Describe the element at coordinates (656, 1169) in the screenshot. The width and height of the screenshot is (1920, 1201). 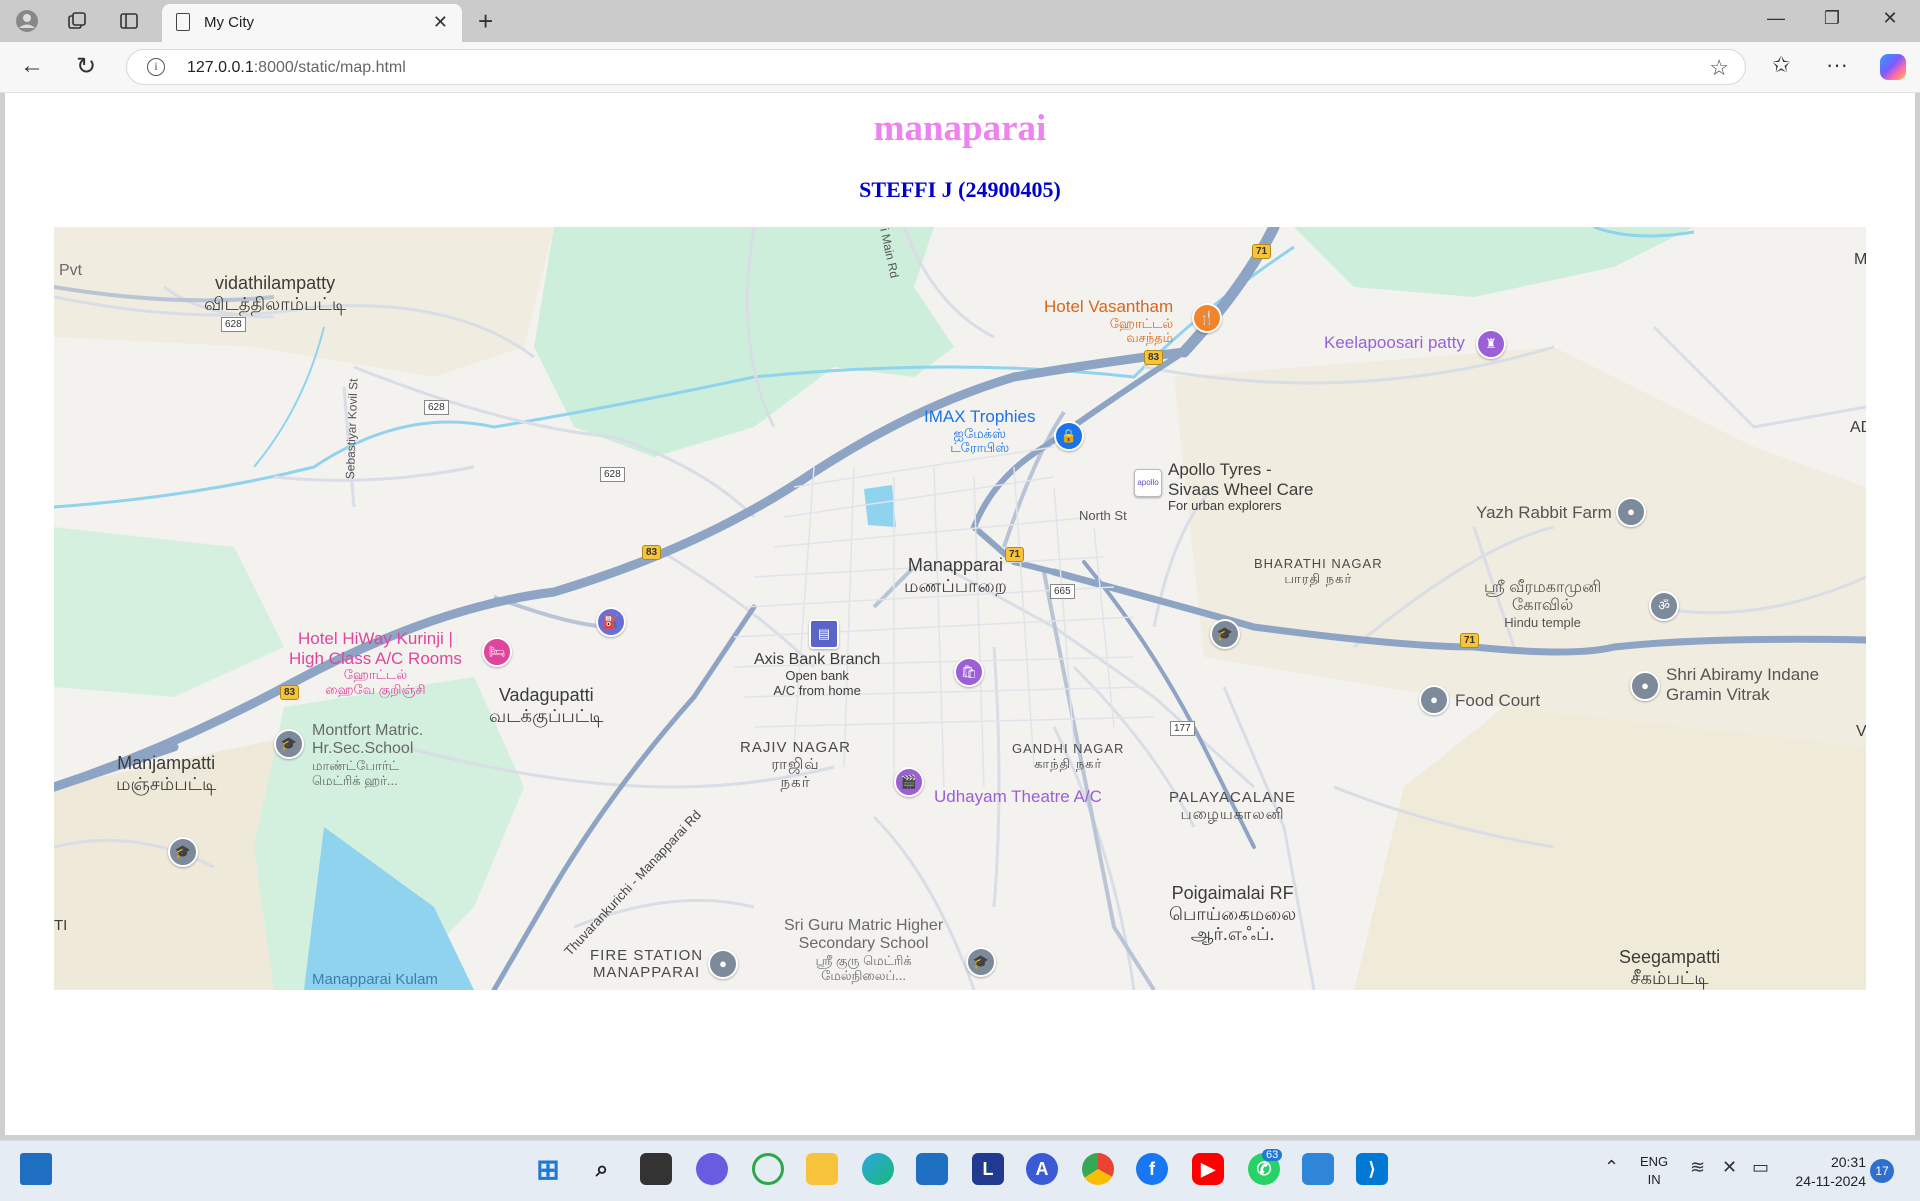
I see `task-view-icon` at that location.